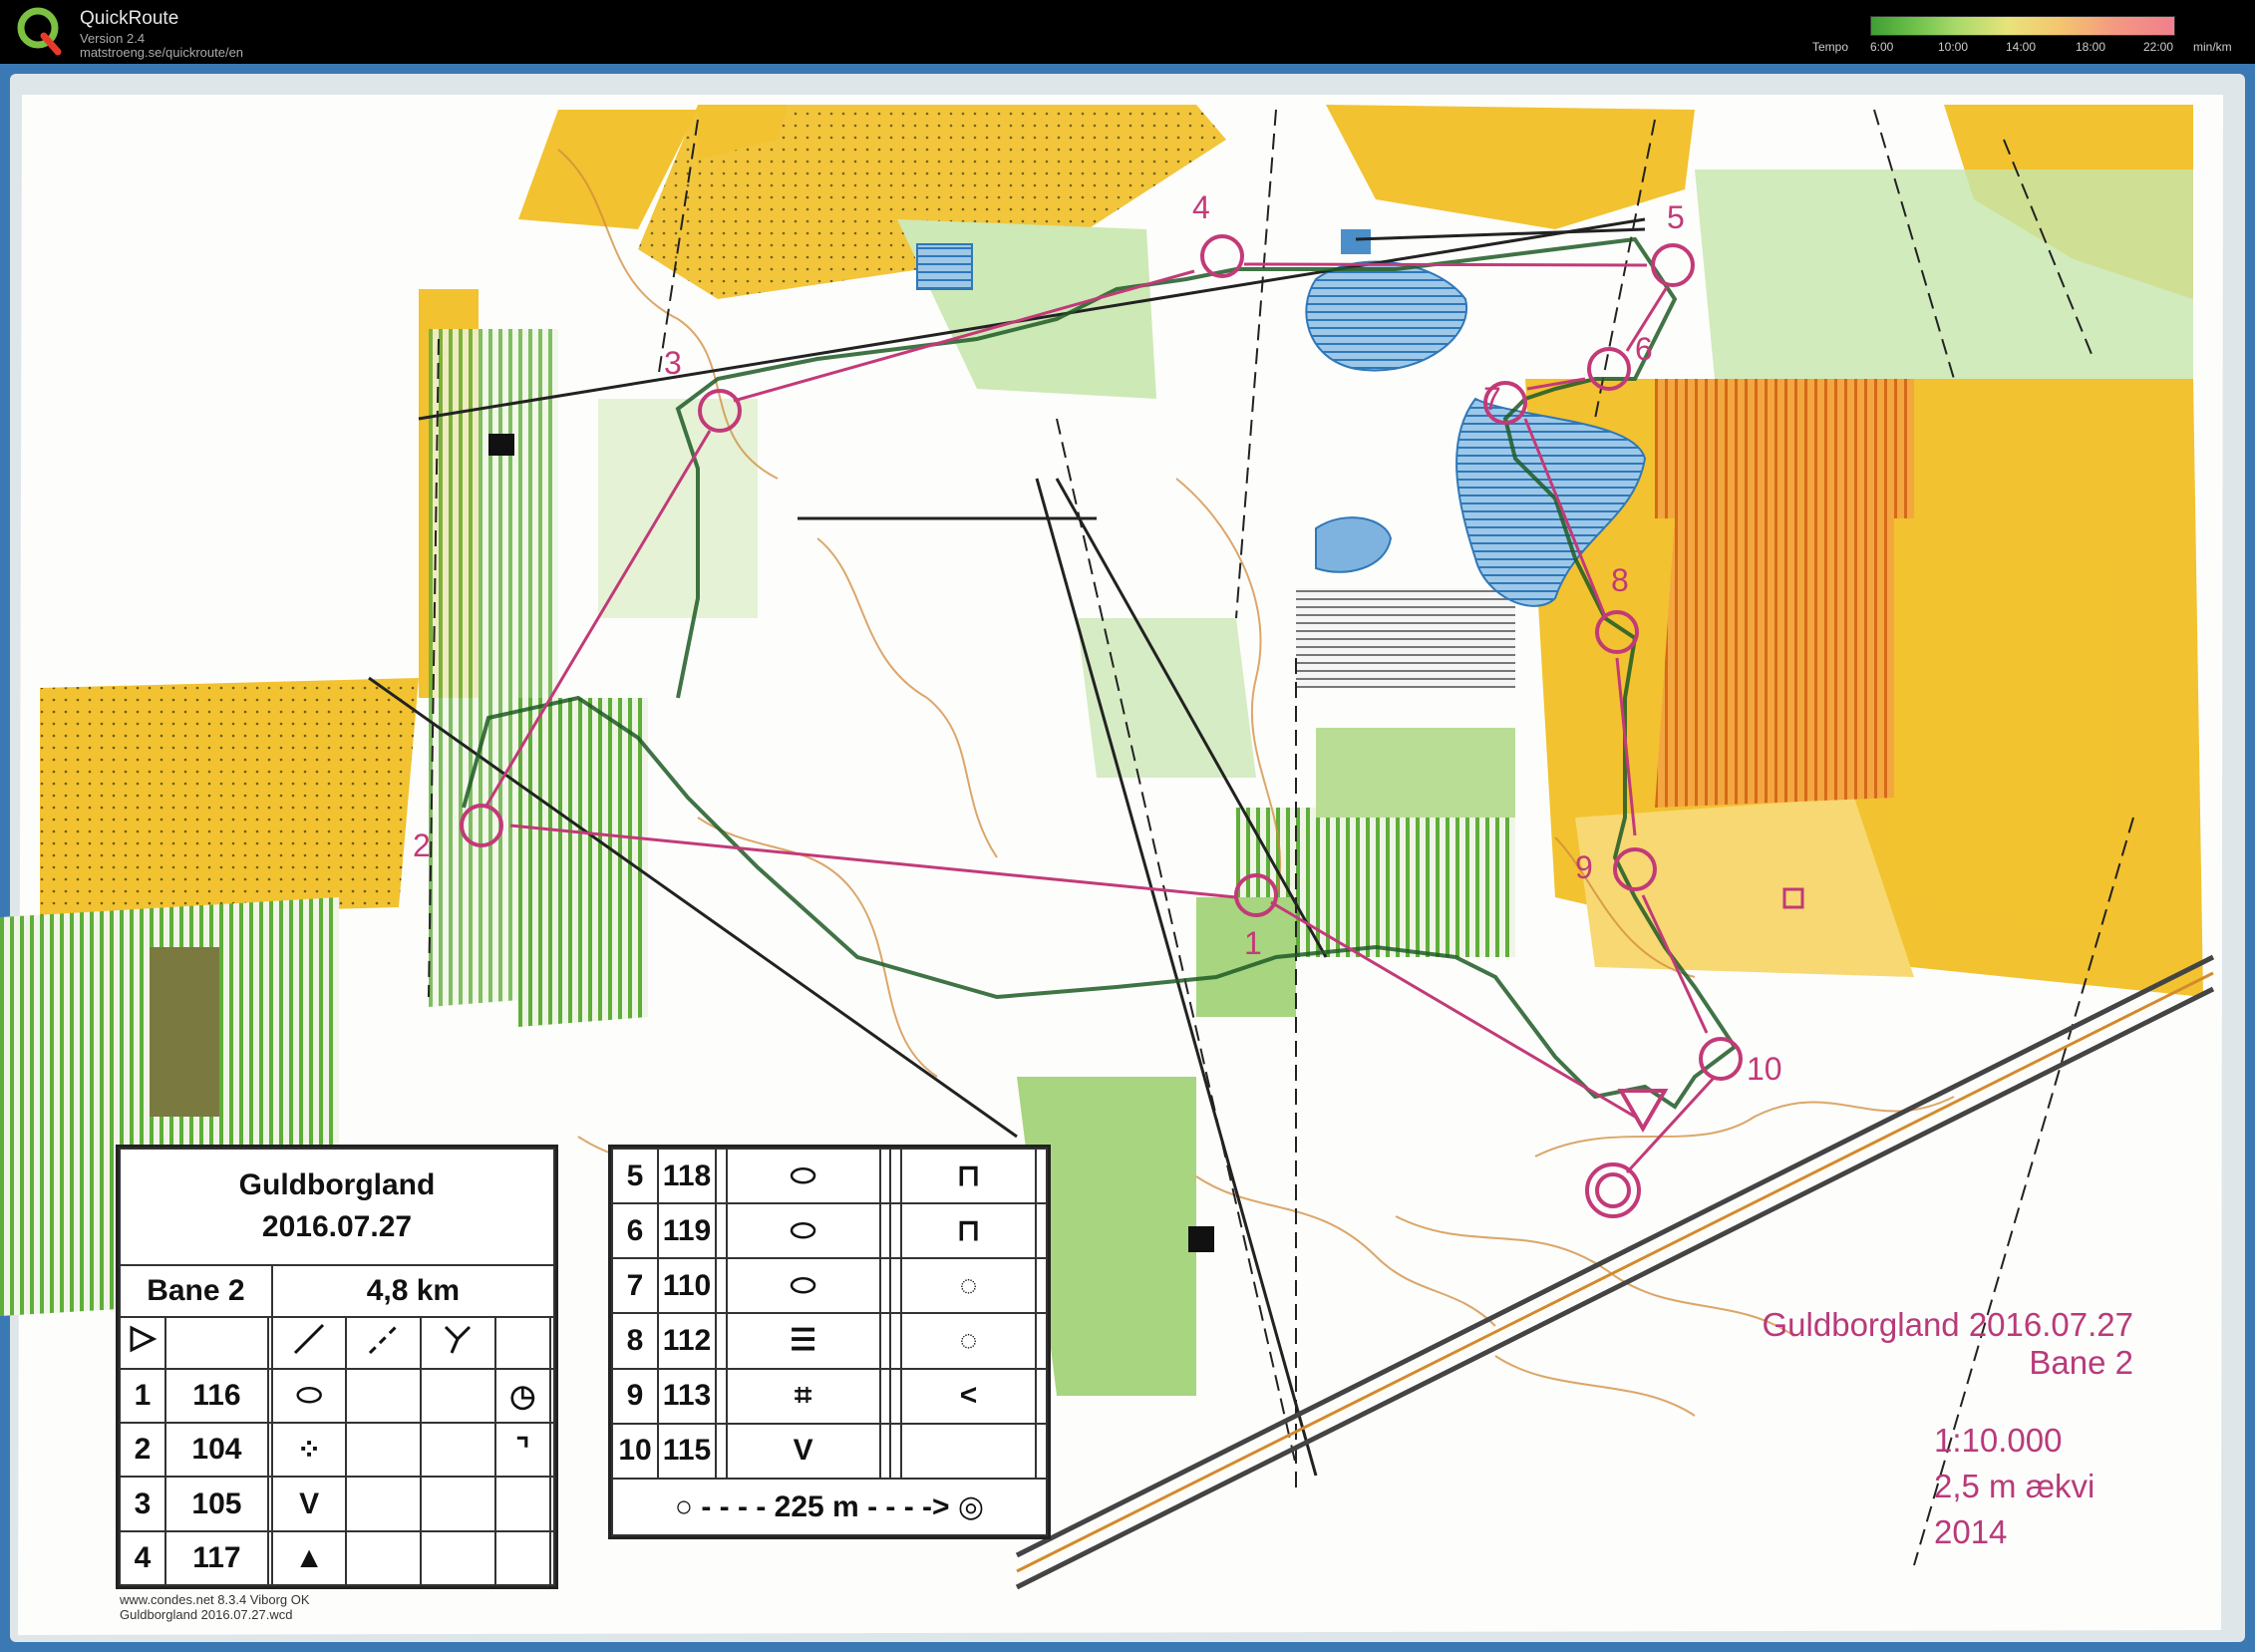  Describe the element at coordinates (969, 1396) in the screenshot. I see `corner-inside-icon: <` at that location.